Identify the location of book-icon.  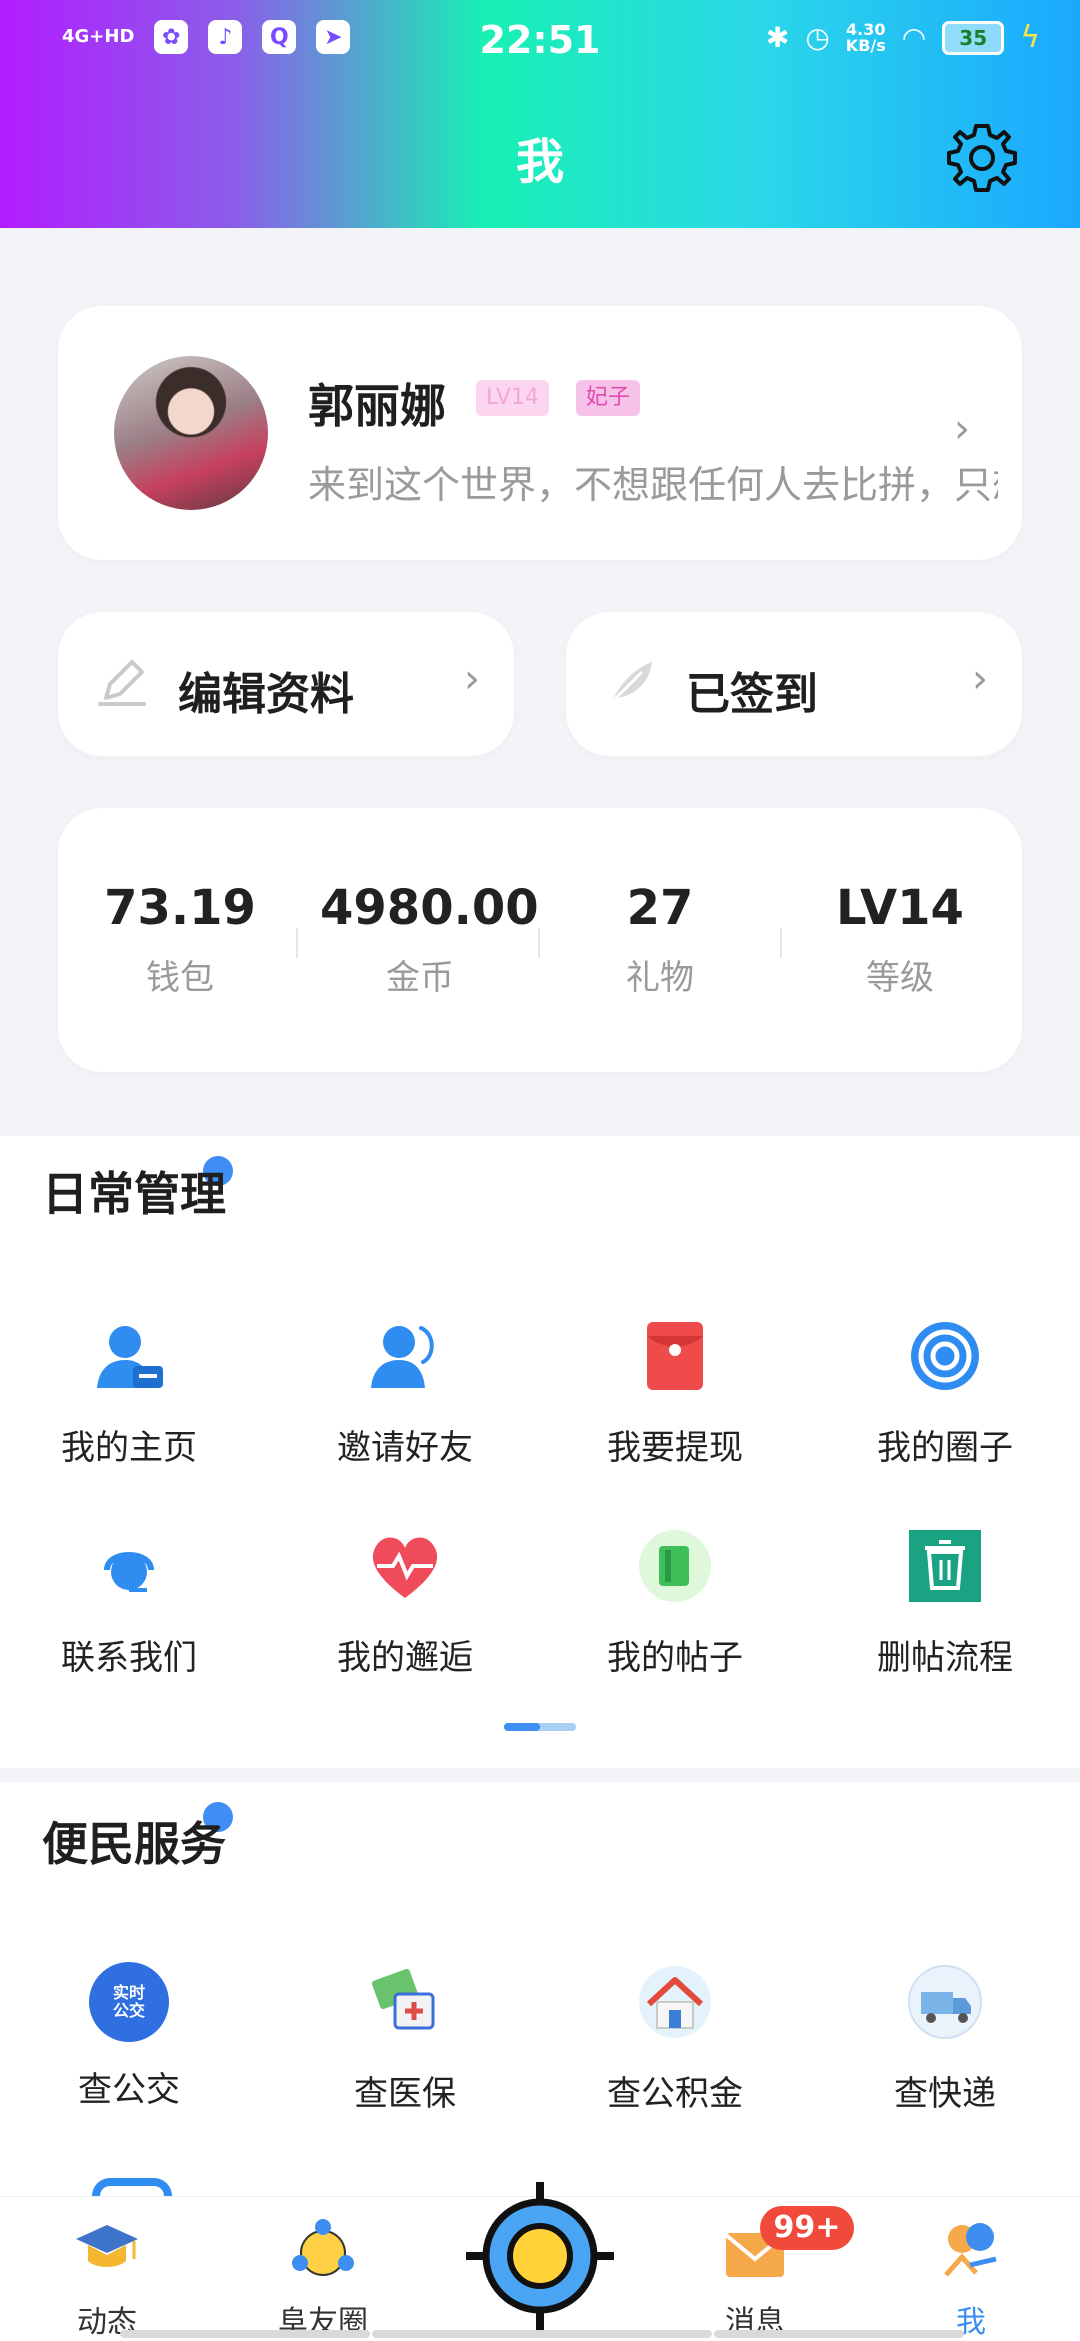
(675, 1566).